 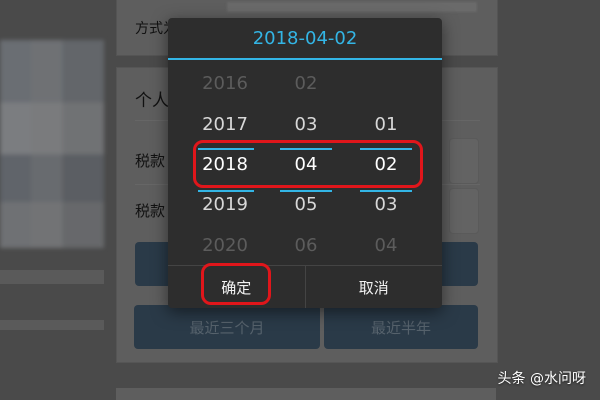 I want to click on month-option: 05, so click(x=306, y=204).